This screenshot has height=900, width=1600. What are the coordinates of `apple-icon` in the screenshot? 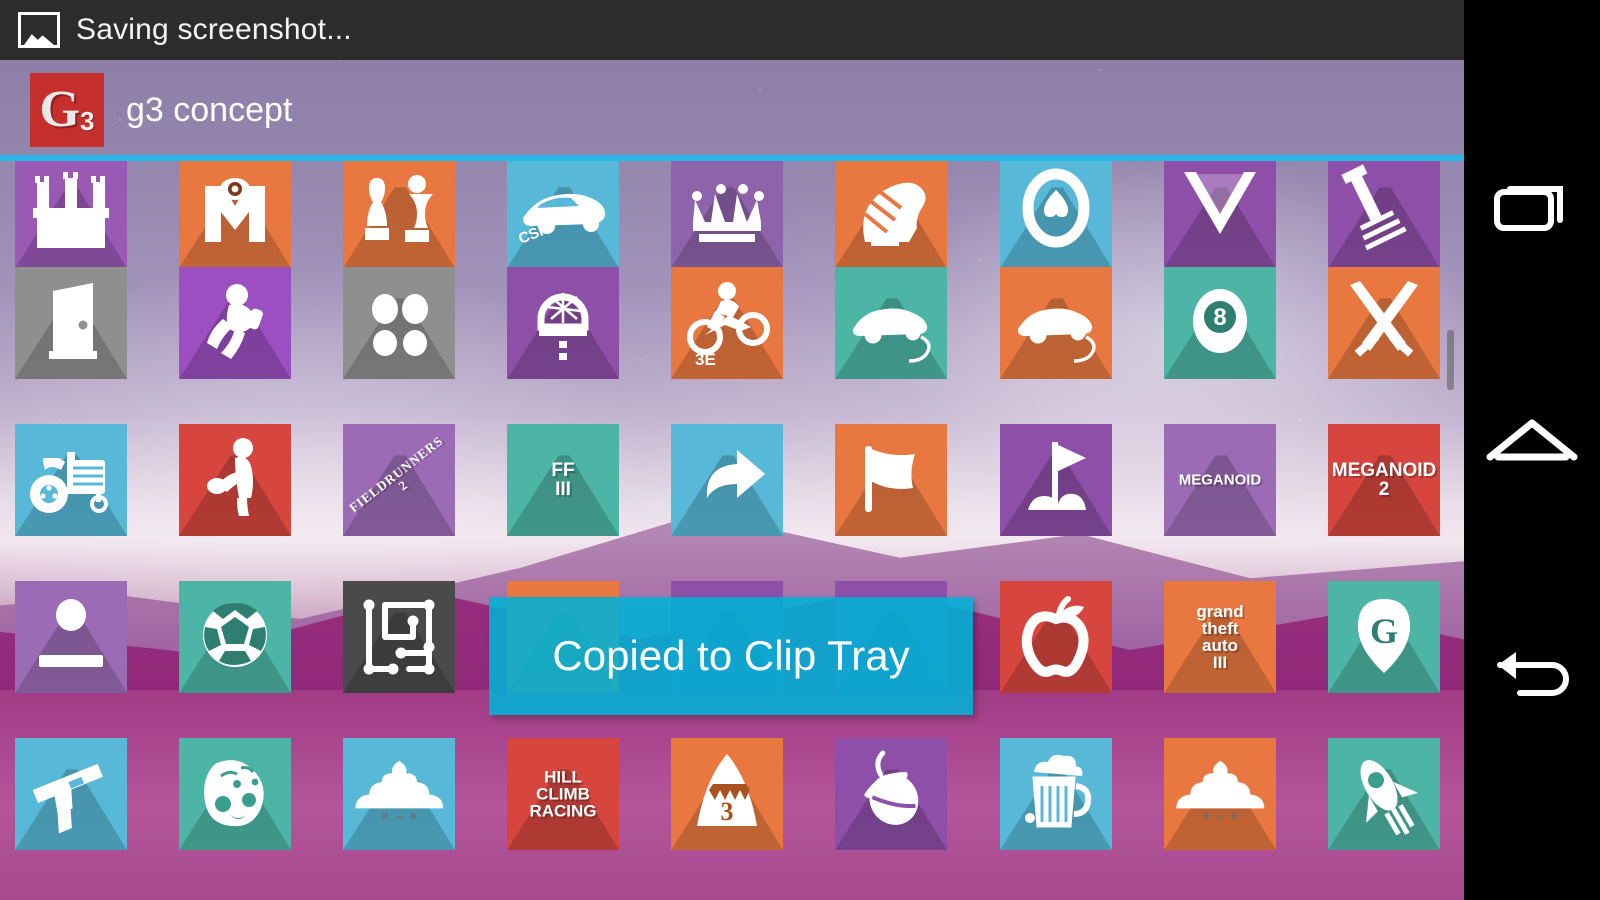 It's located at (1056, 637).